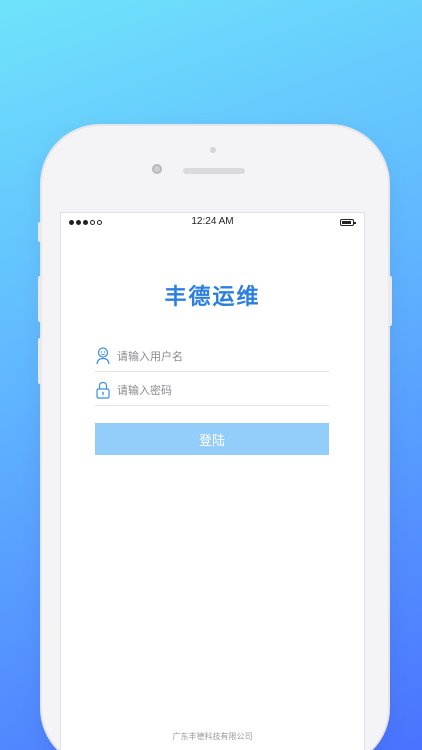 This screenshot has height=750, width=422. Describe the element at coordinates (157, 169) in the screenshot. I see `phone-front-camera` at that location.